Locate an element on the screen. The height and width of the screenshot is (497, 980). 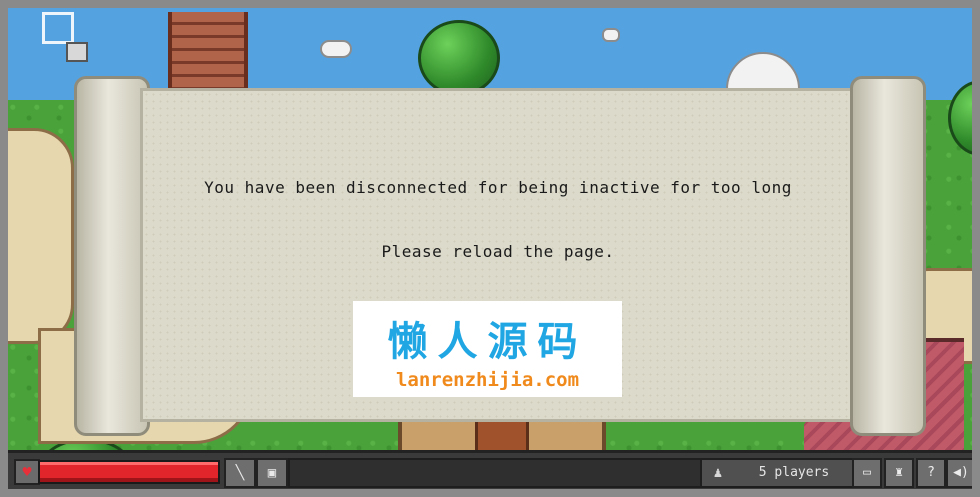
help-button: ? is located at coordinates (931, 473).